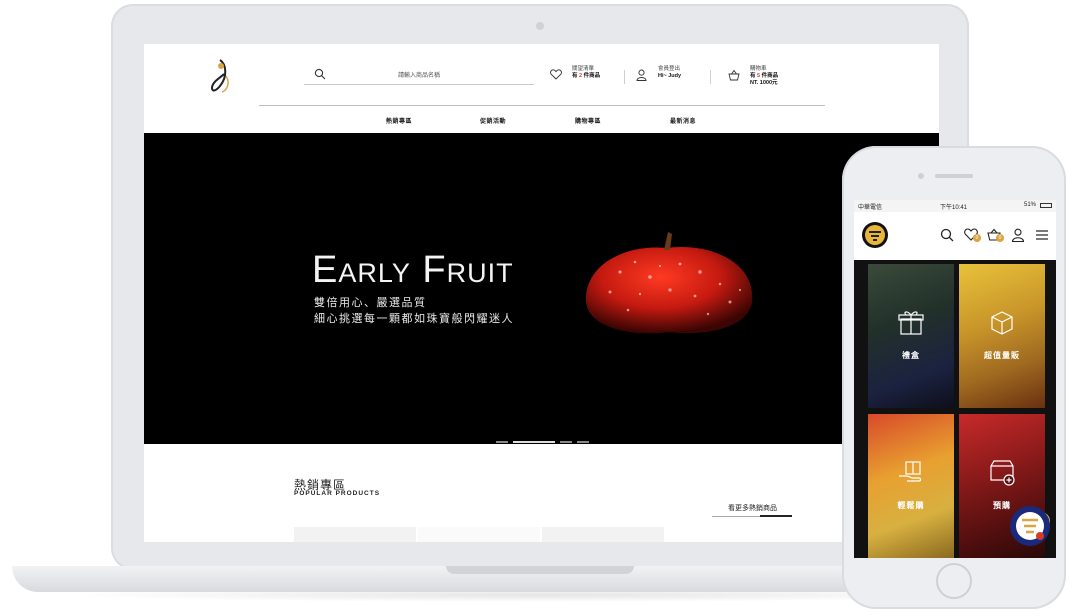  Describe the element at coordinates (669, 283) in the screenshot. I see `apple-image` at that location.